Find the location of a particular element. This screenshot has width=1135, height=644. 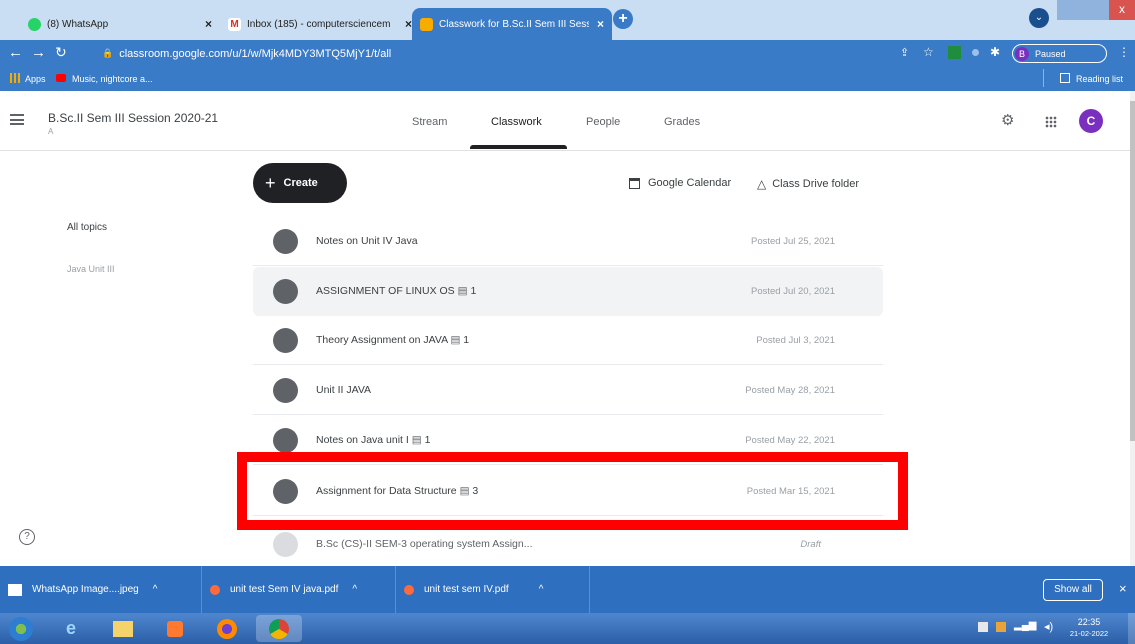

reload-icon: ↻ is located at coordinates (61, 52).